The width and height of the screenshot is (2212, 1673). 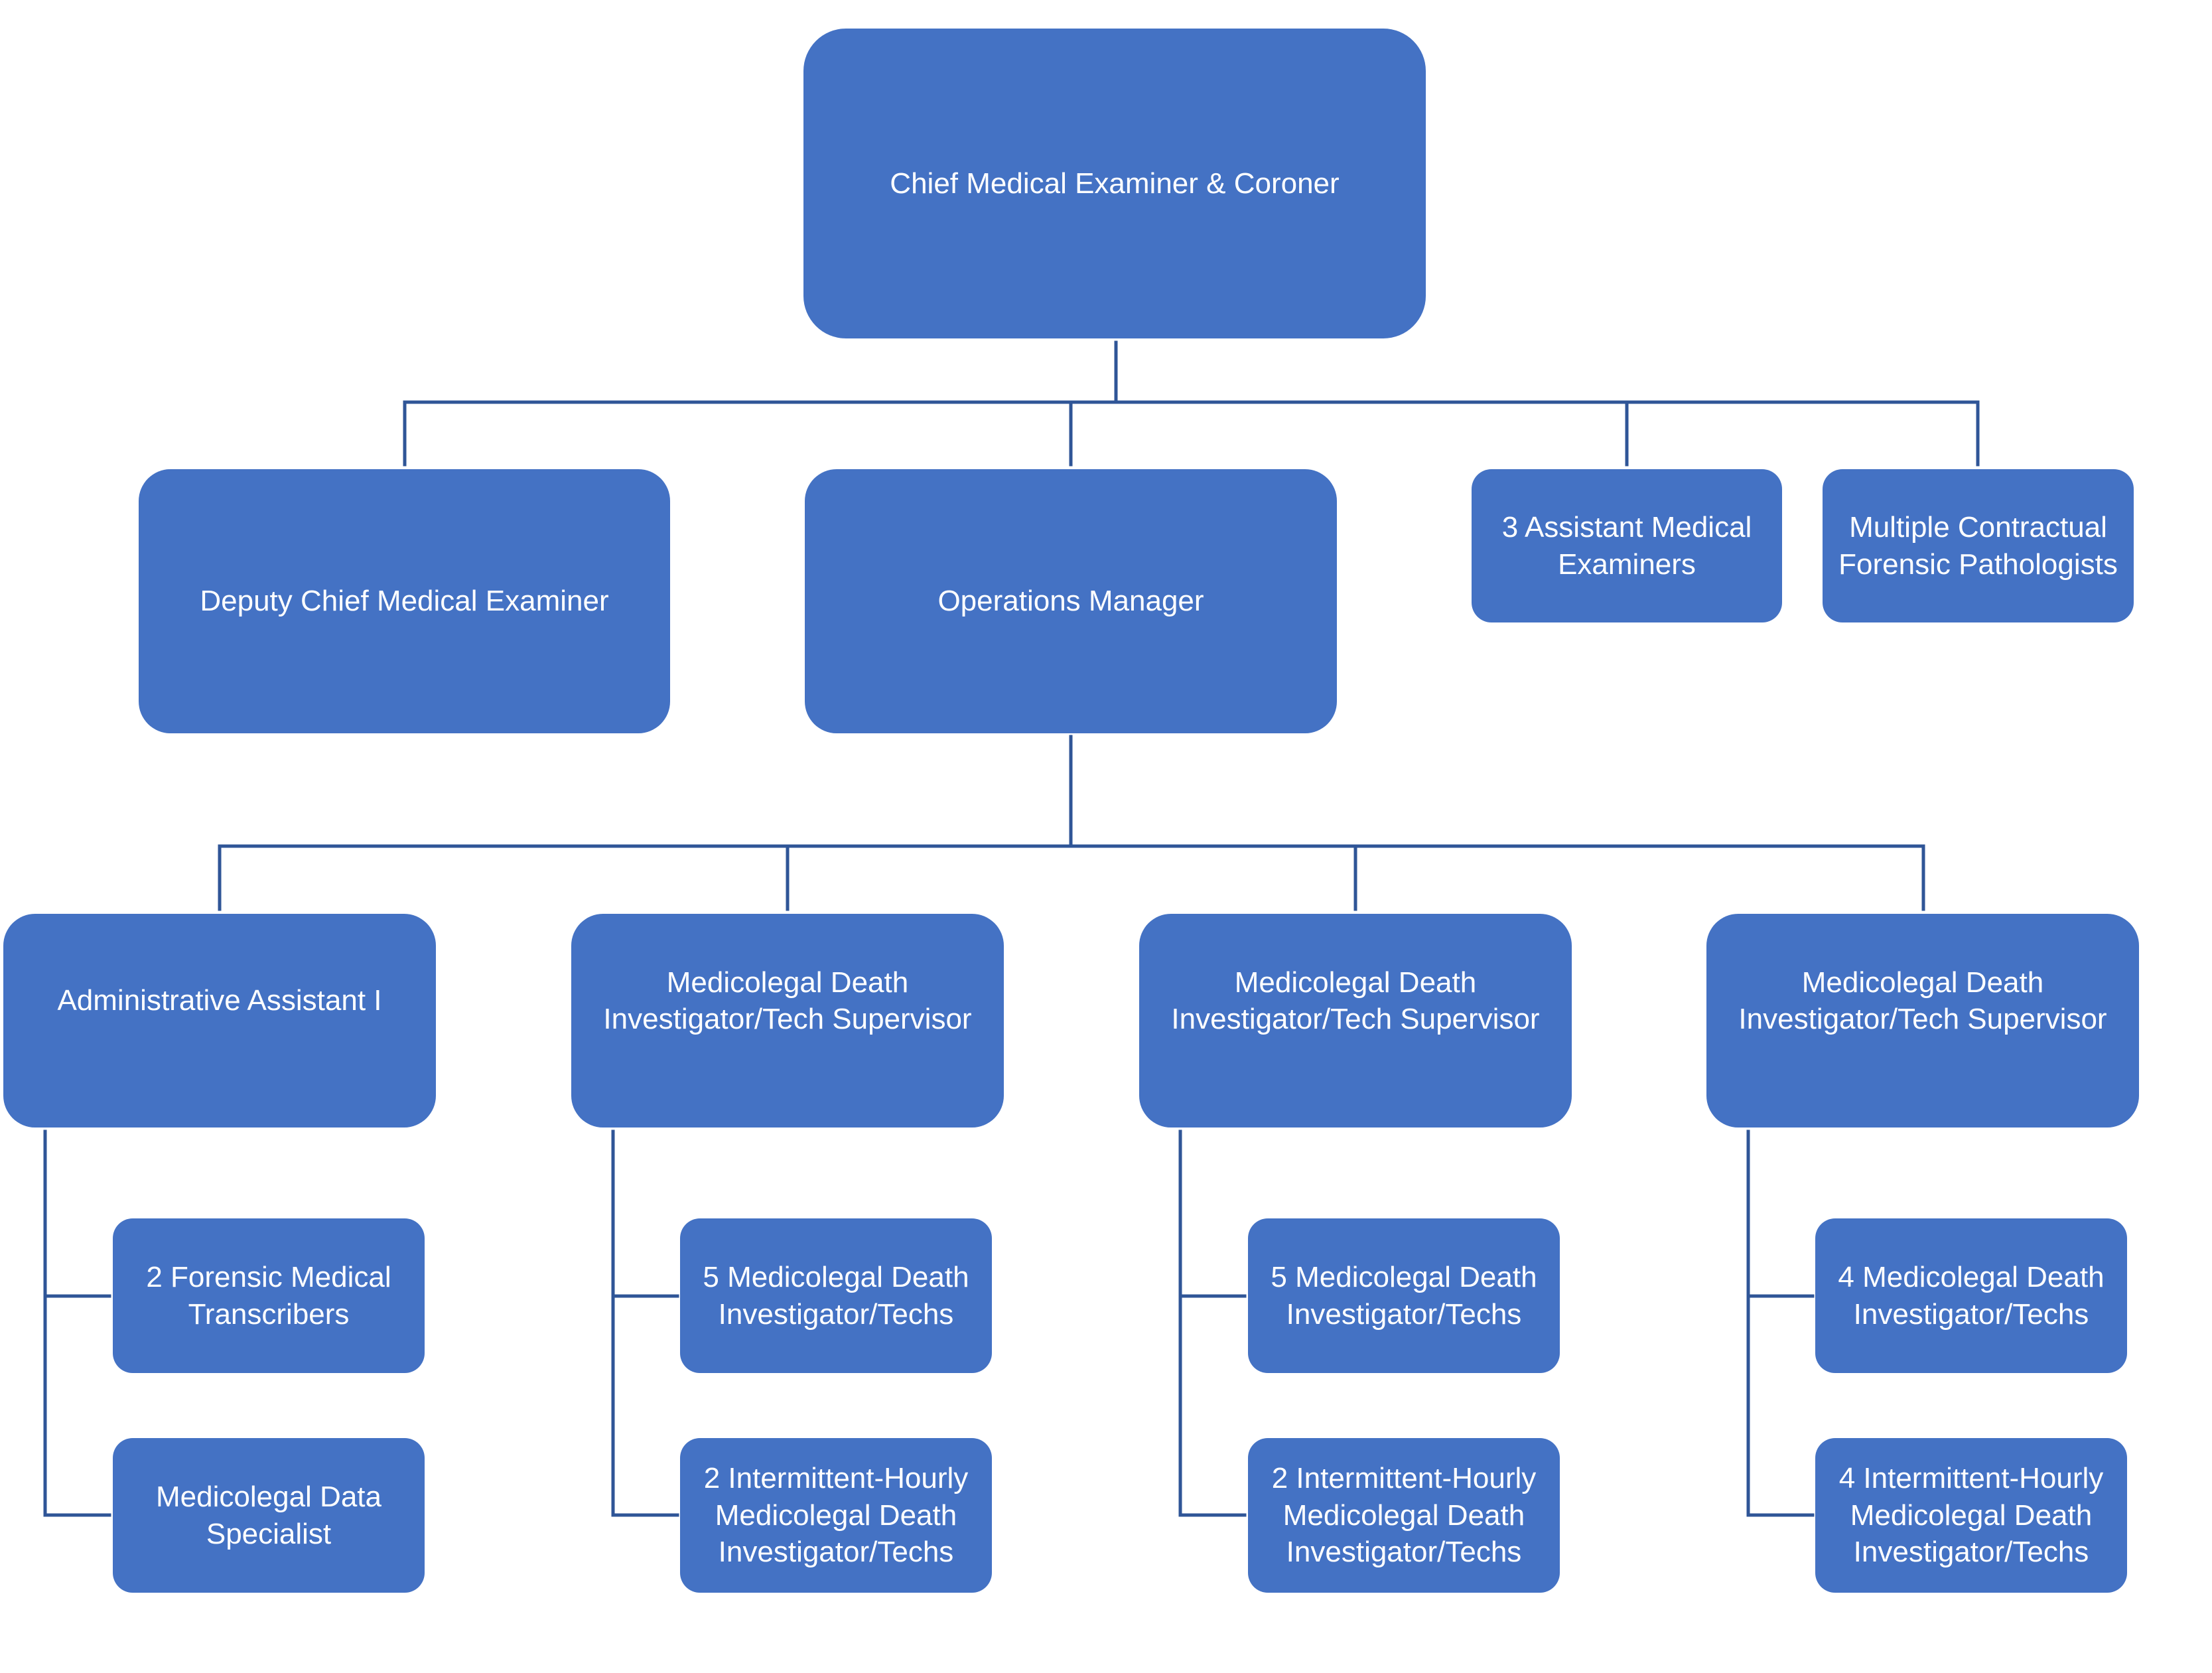 I want to click on node-assistant-medical-examiners: 3 Assistant Medical Examiners, so click(x=1627, y=545).